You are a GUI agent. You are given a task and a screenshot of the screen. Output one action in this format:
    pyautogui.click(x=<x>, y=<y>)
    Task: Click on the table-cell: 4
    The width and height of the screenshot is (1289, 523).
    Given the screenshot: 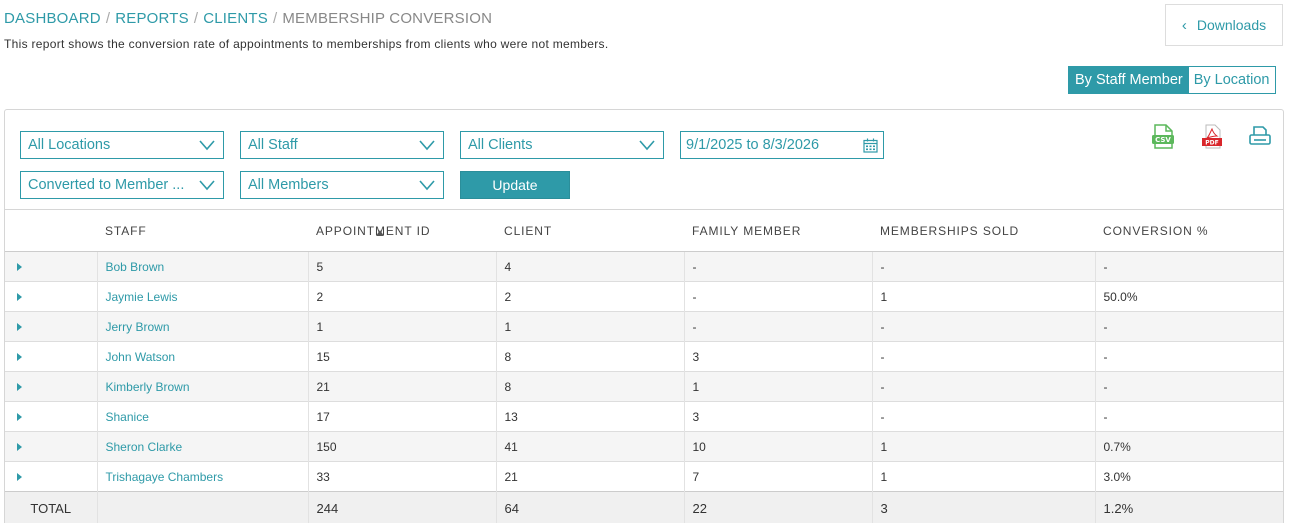 What is the action you would take?
    pyautogui.click(x=589, y=266)
    